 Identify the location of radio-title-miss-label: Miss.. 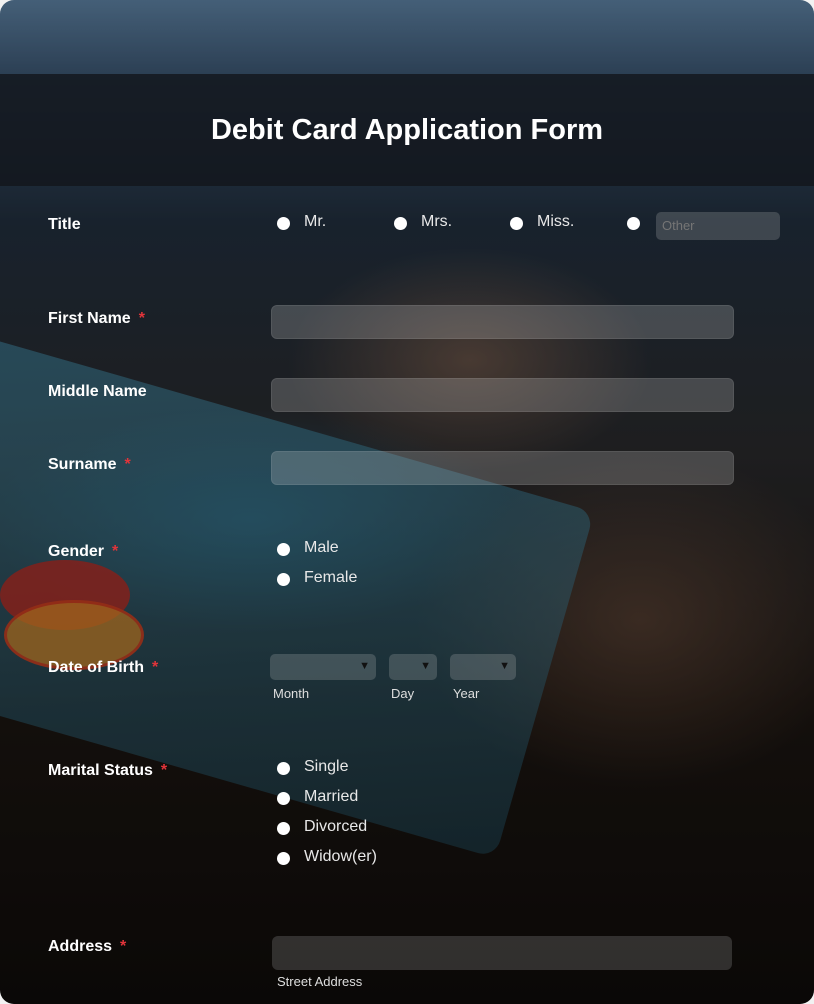
(556, 221).